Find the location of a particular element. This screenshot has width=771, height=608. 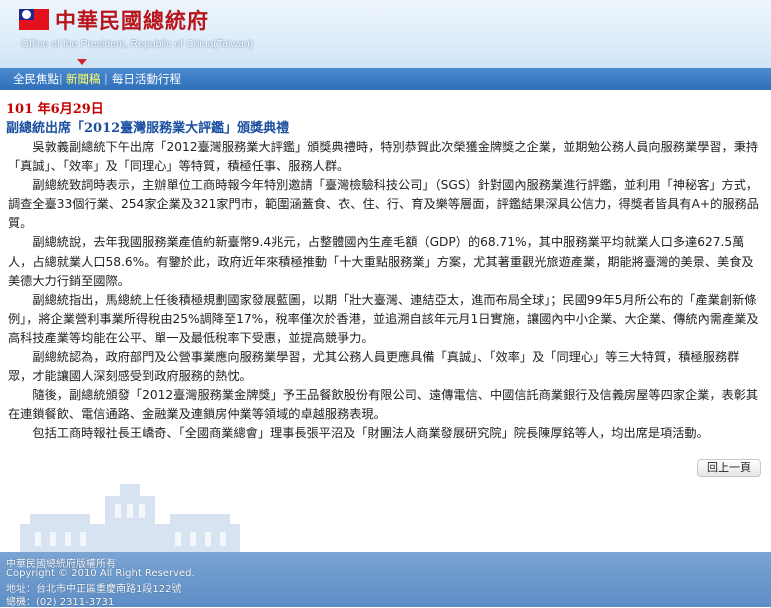

presidential-building-watermark-icon is located at coordinates (130, 519).